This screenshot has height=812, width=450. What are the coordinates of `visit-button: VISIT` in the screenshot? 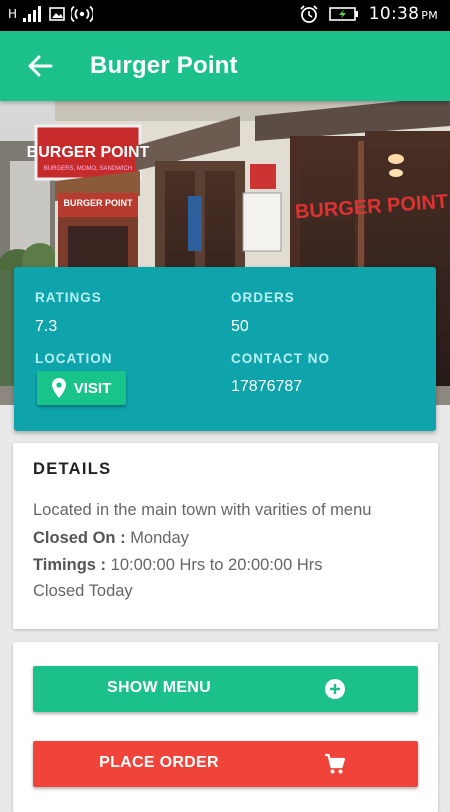 It's located at (81, 388).